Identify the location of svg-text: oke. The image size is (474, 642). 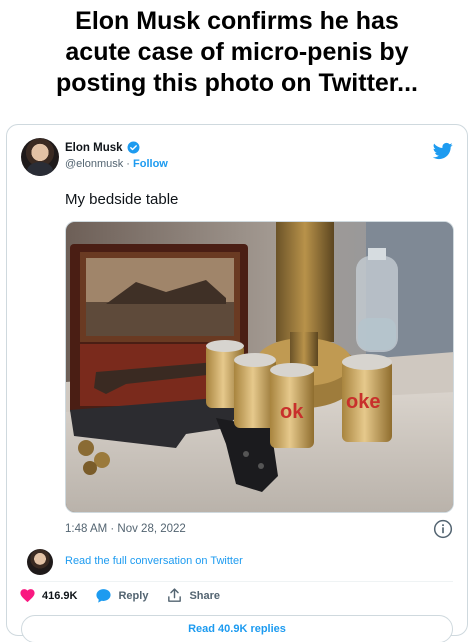
(363, 402).